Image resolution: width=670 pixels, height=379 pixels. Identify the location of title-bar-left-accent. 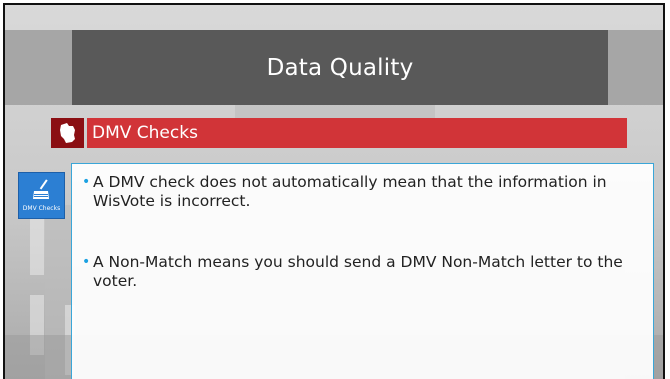
(38, 67).